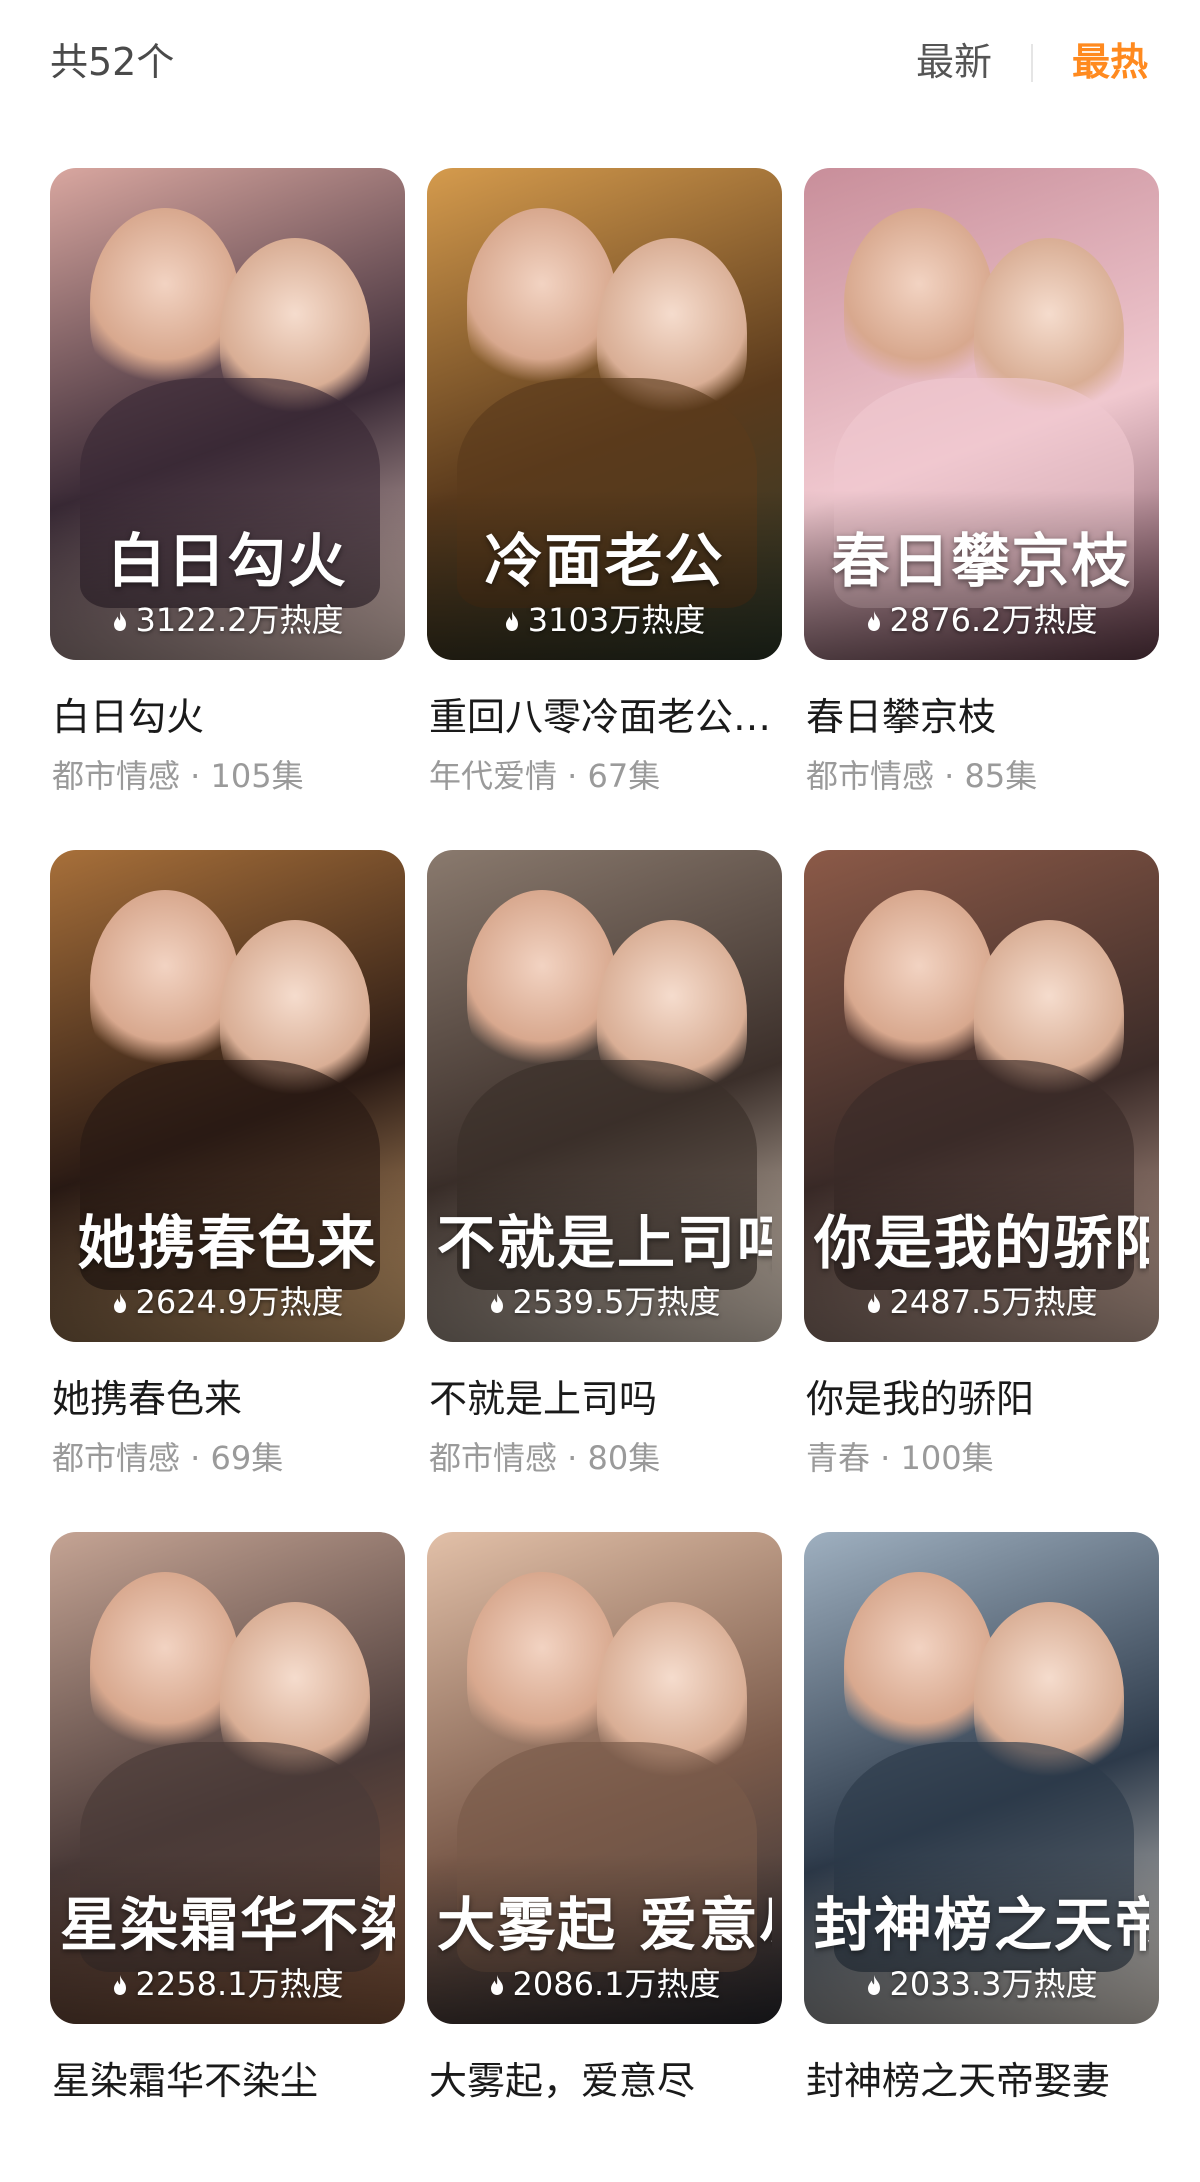 This screenshot has width=1200, height=2182. I want to click on drama-card: 春日攀京枝 2876.2万热度 春日攀京枝 都市情感 · 85集, so click(981, 493).